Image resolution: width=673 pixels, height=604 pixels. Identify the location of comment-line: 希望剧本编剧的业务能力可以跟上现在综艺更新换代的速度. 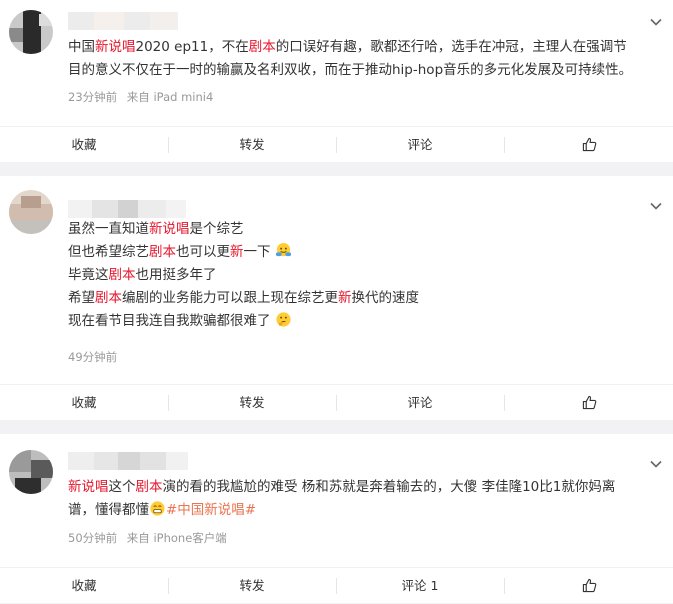
(363, 298).